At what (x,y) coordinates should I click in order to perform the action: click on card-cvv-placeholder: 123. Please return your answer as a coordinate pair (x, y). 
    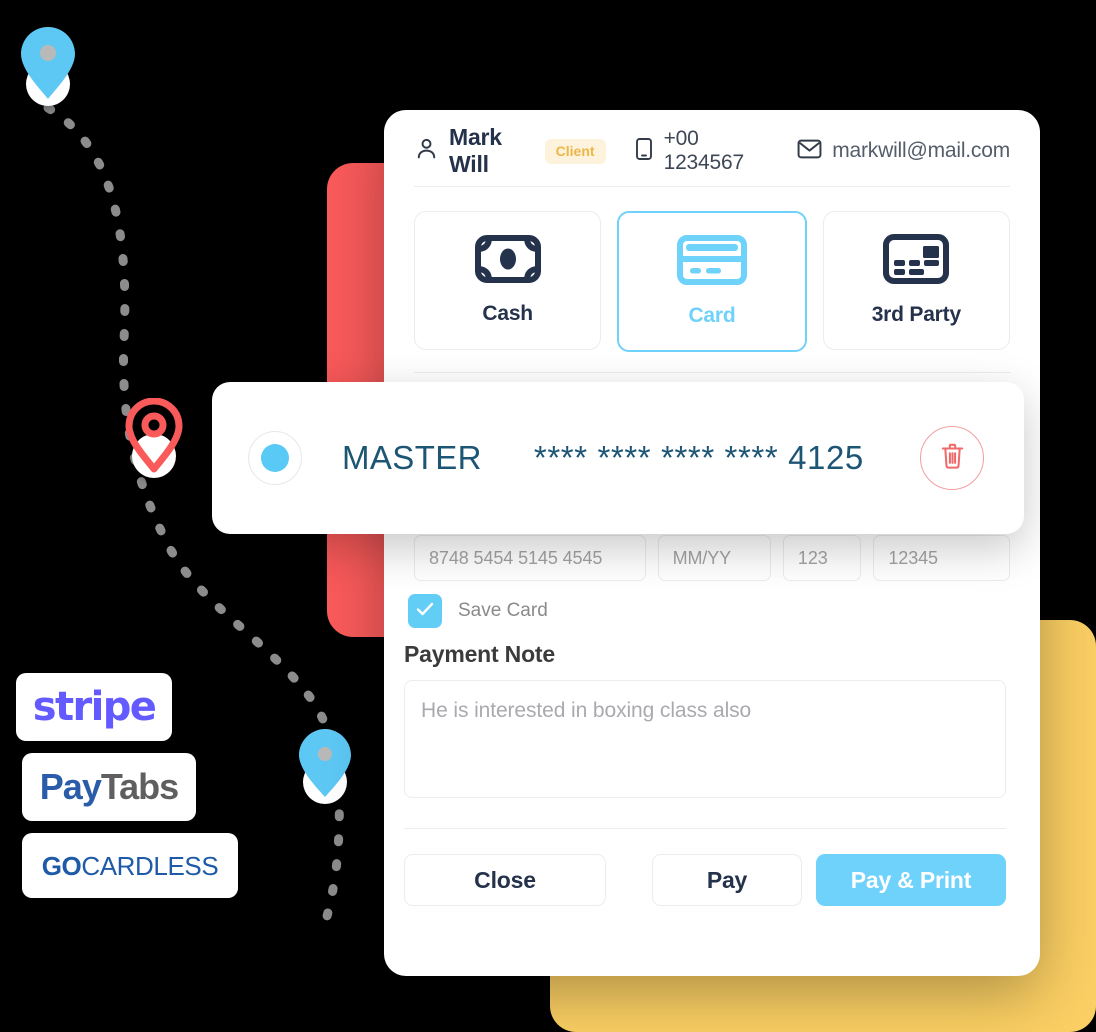
    Looking at the image, I should click on (812, 557).